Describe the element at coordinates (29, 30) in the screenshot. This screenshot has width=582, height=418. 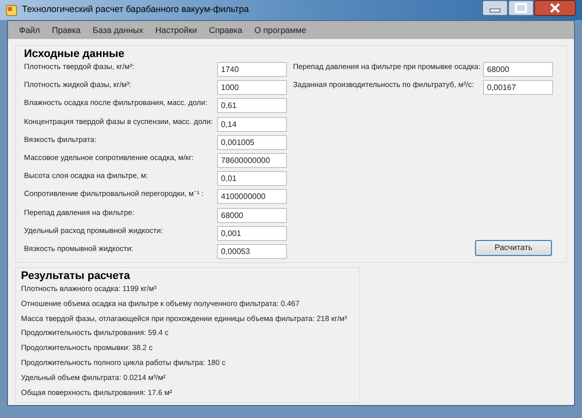
I see `menu-item: Файл` at that location.